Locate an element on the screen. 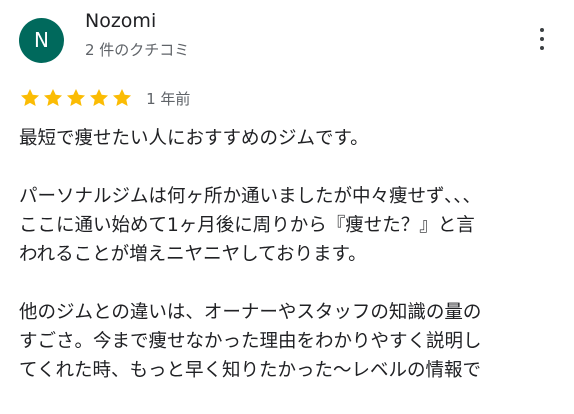 The width and height of the screenshot is (574, 414). review-paragraph: 最短で痩せたい人におすすめのジムです。 is located at coordinates (289, 138).